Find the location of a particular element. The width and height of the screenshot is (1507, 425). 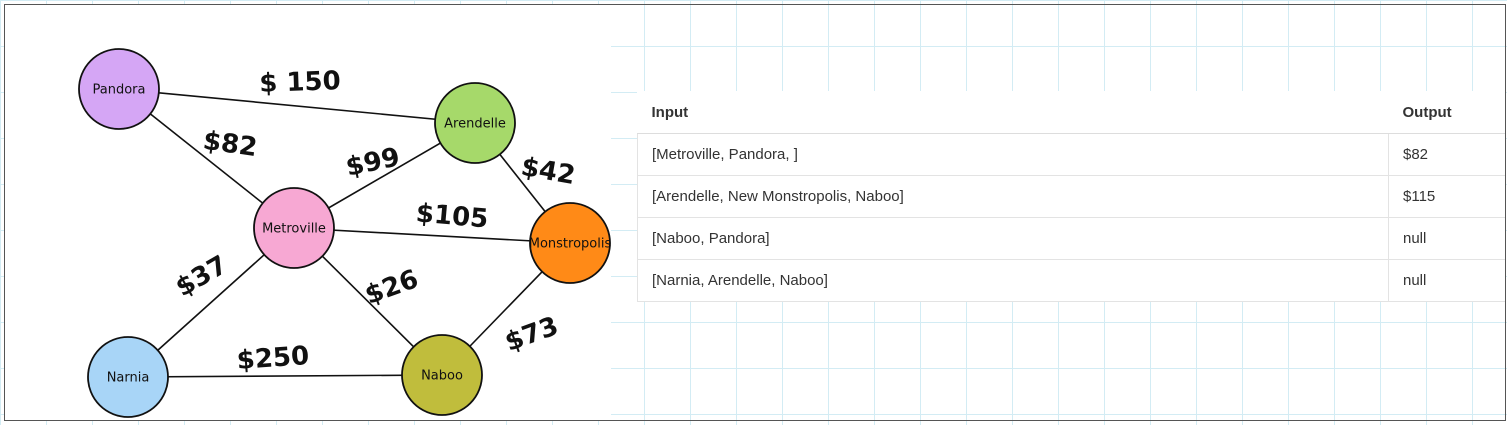

node-label-metroville: Metroville is located at coordinates (294, 229).